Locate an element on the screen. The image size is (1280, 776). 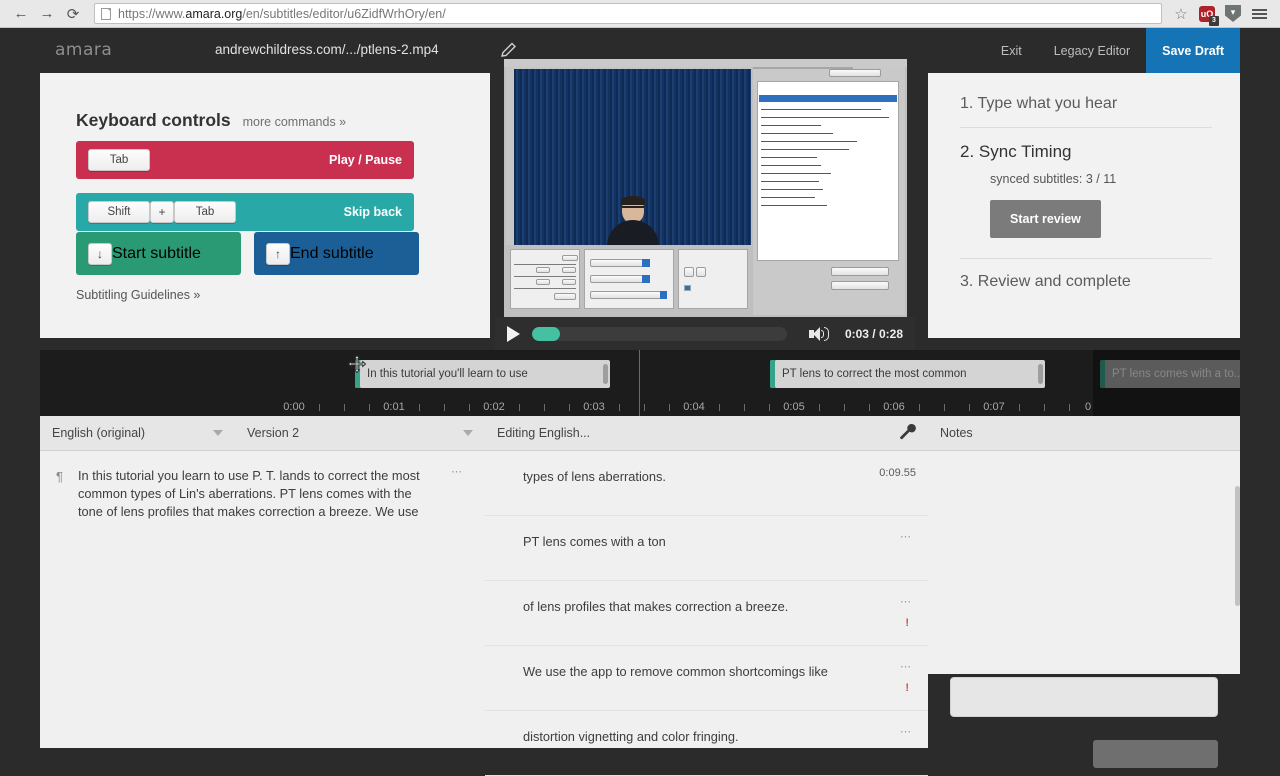
notes-input is located at coordinates (1084, 697).